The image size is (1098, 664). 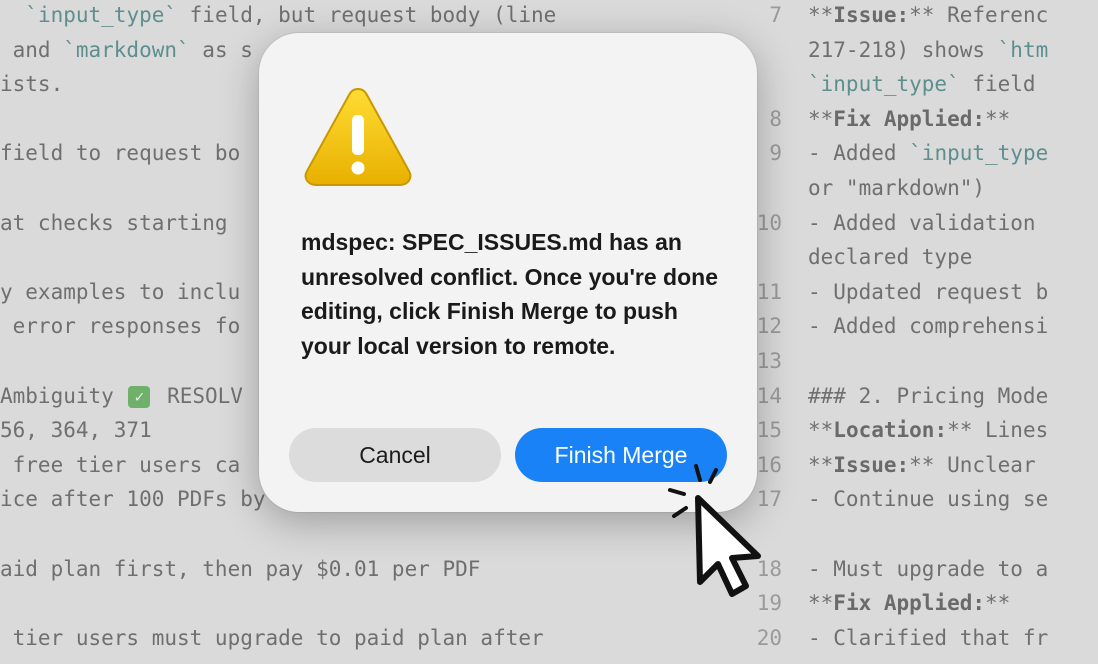 I want to click on code-text: and, so click(x=32, y=49).